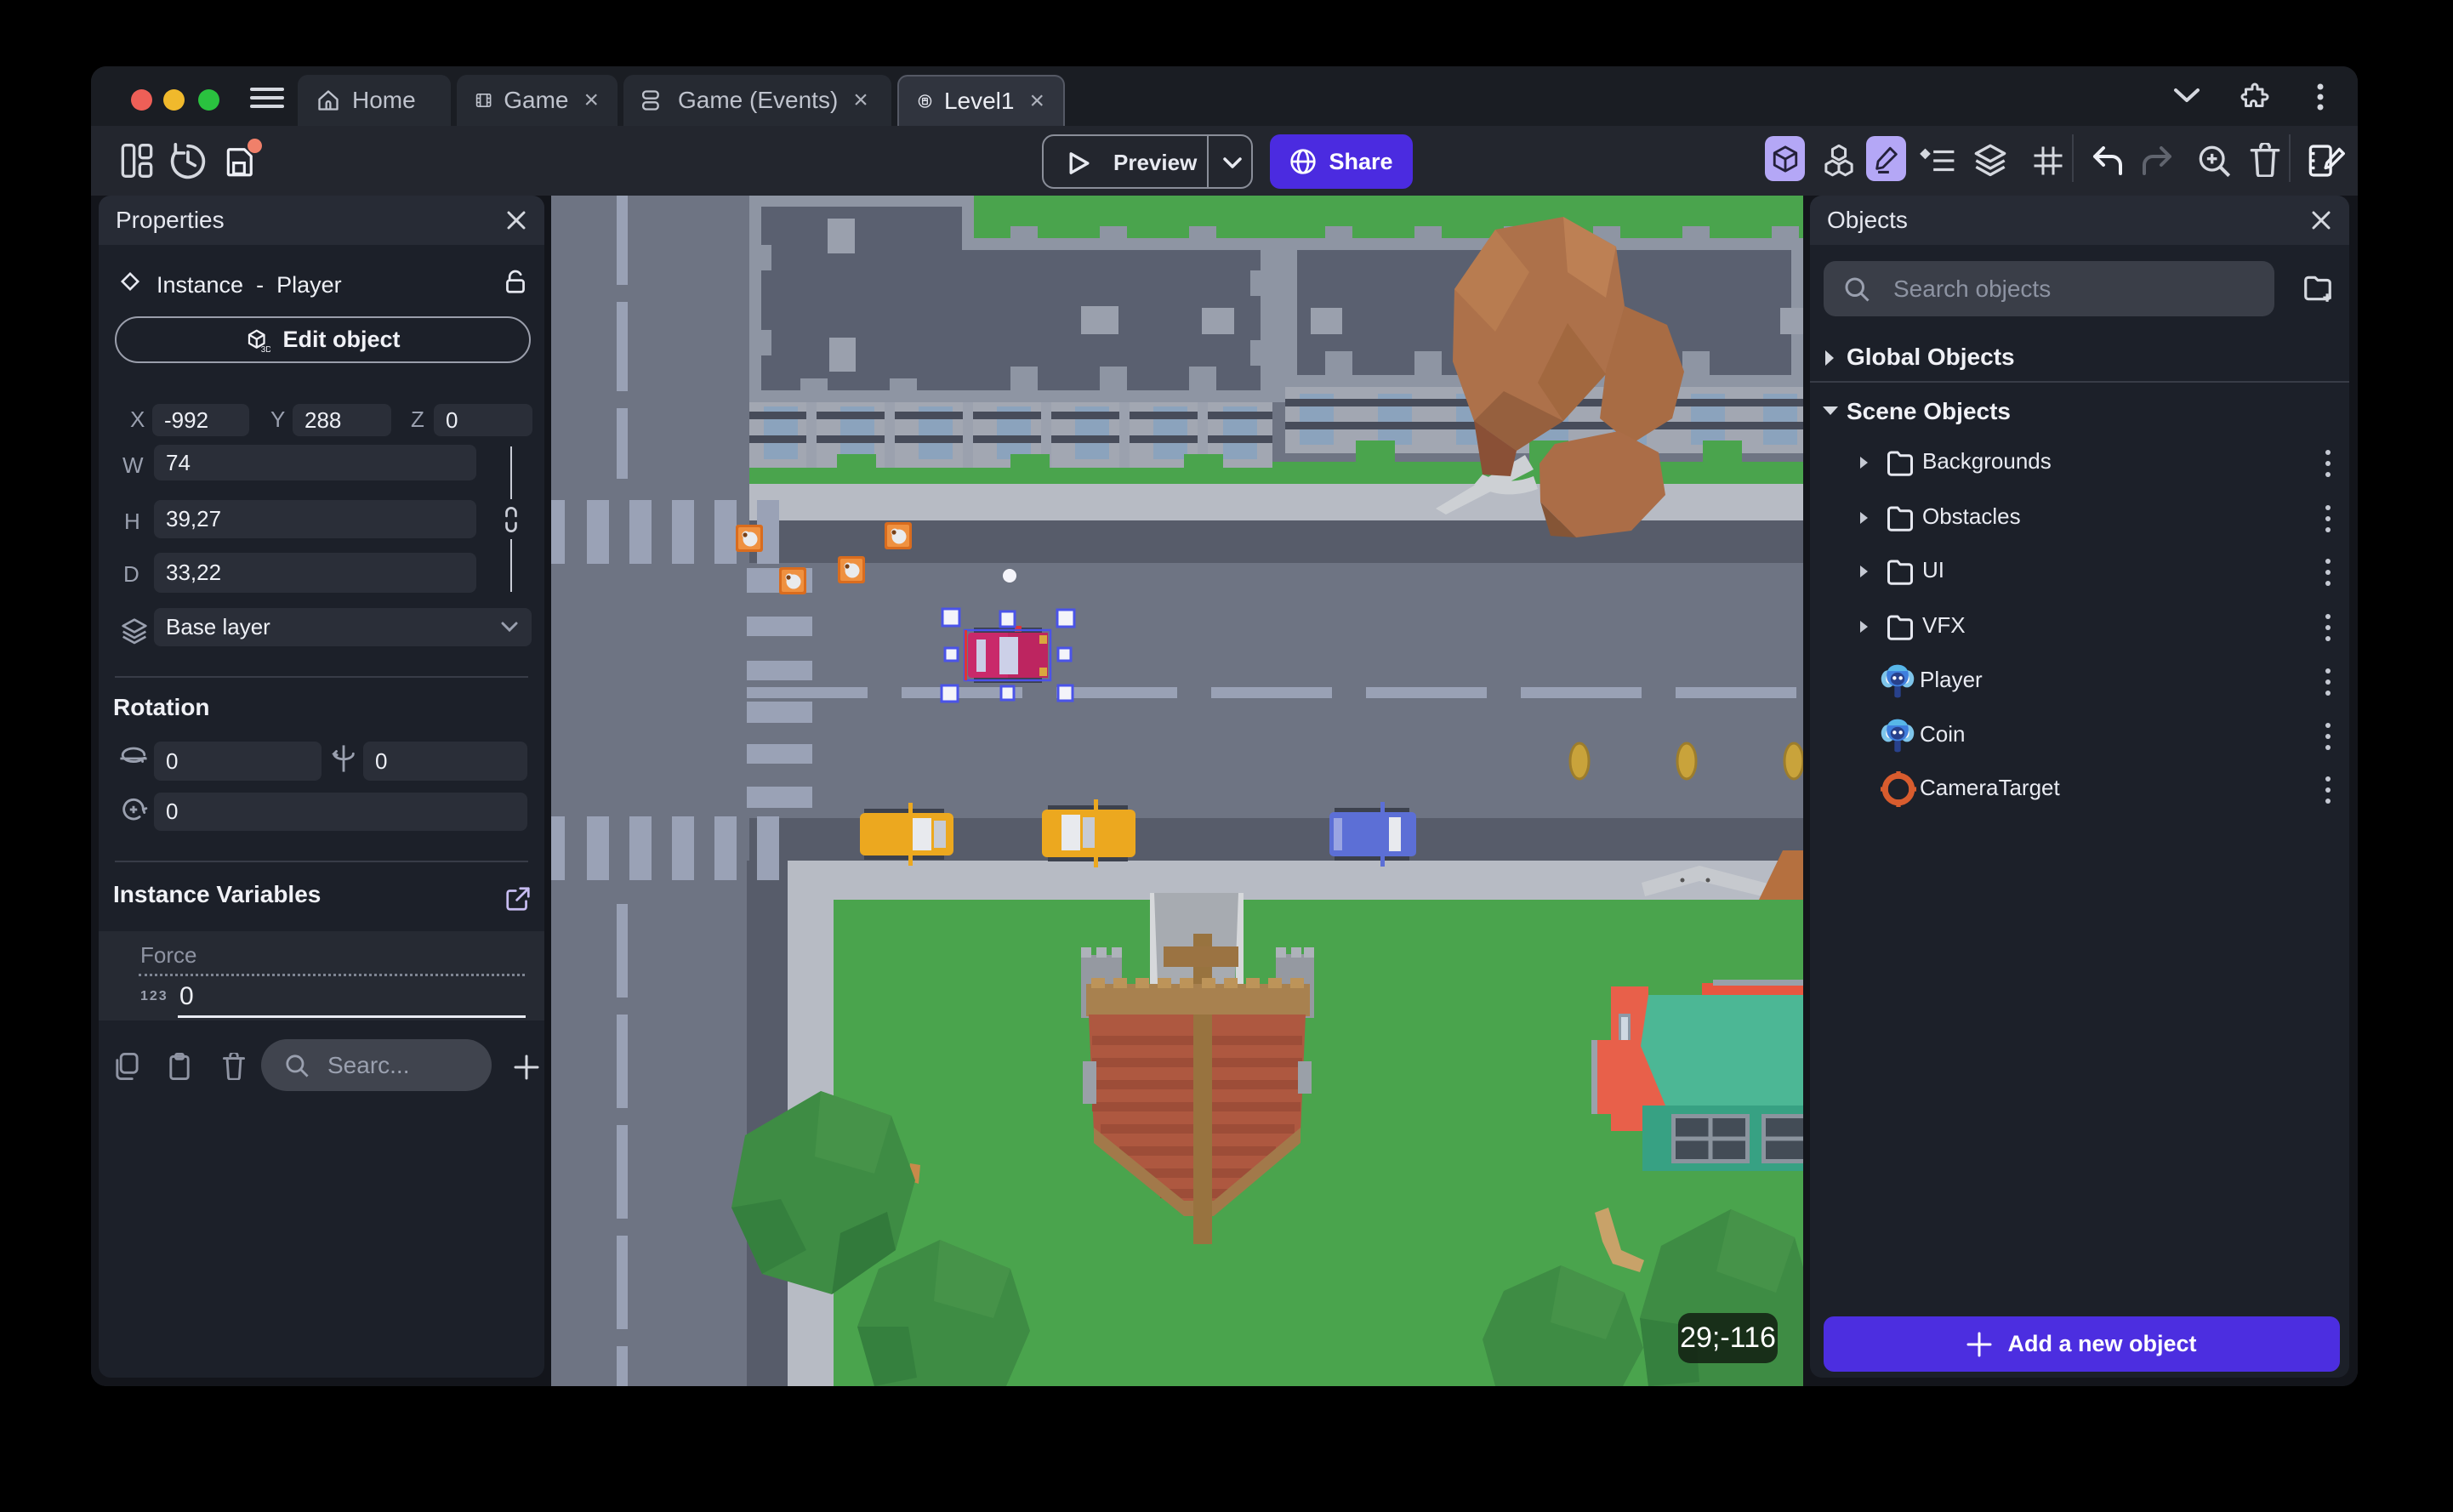 This screenshot has height=1512, width=2453. Describe the element at coordinates (174, 100) in the screenshot. I see `minimize-window-button` at that location.